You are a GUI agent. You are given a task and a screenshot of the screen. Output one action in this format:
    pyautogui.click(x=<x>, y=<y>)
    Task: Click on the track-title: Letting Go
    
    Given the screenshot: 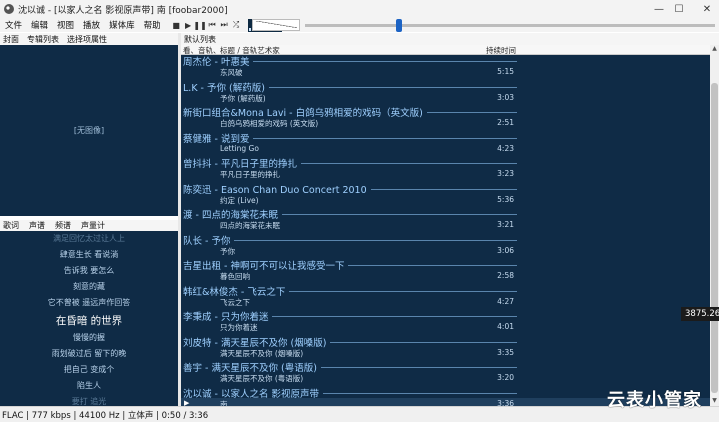 What is the action you would take?
    pyautogui.click(x=239, y=148)
    